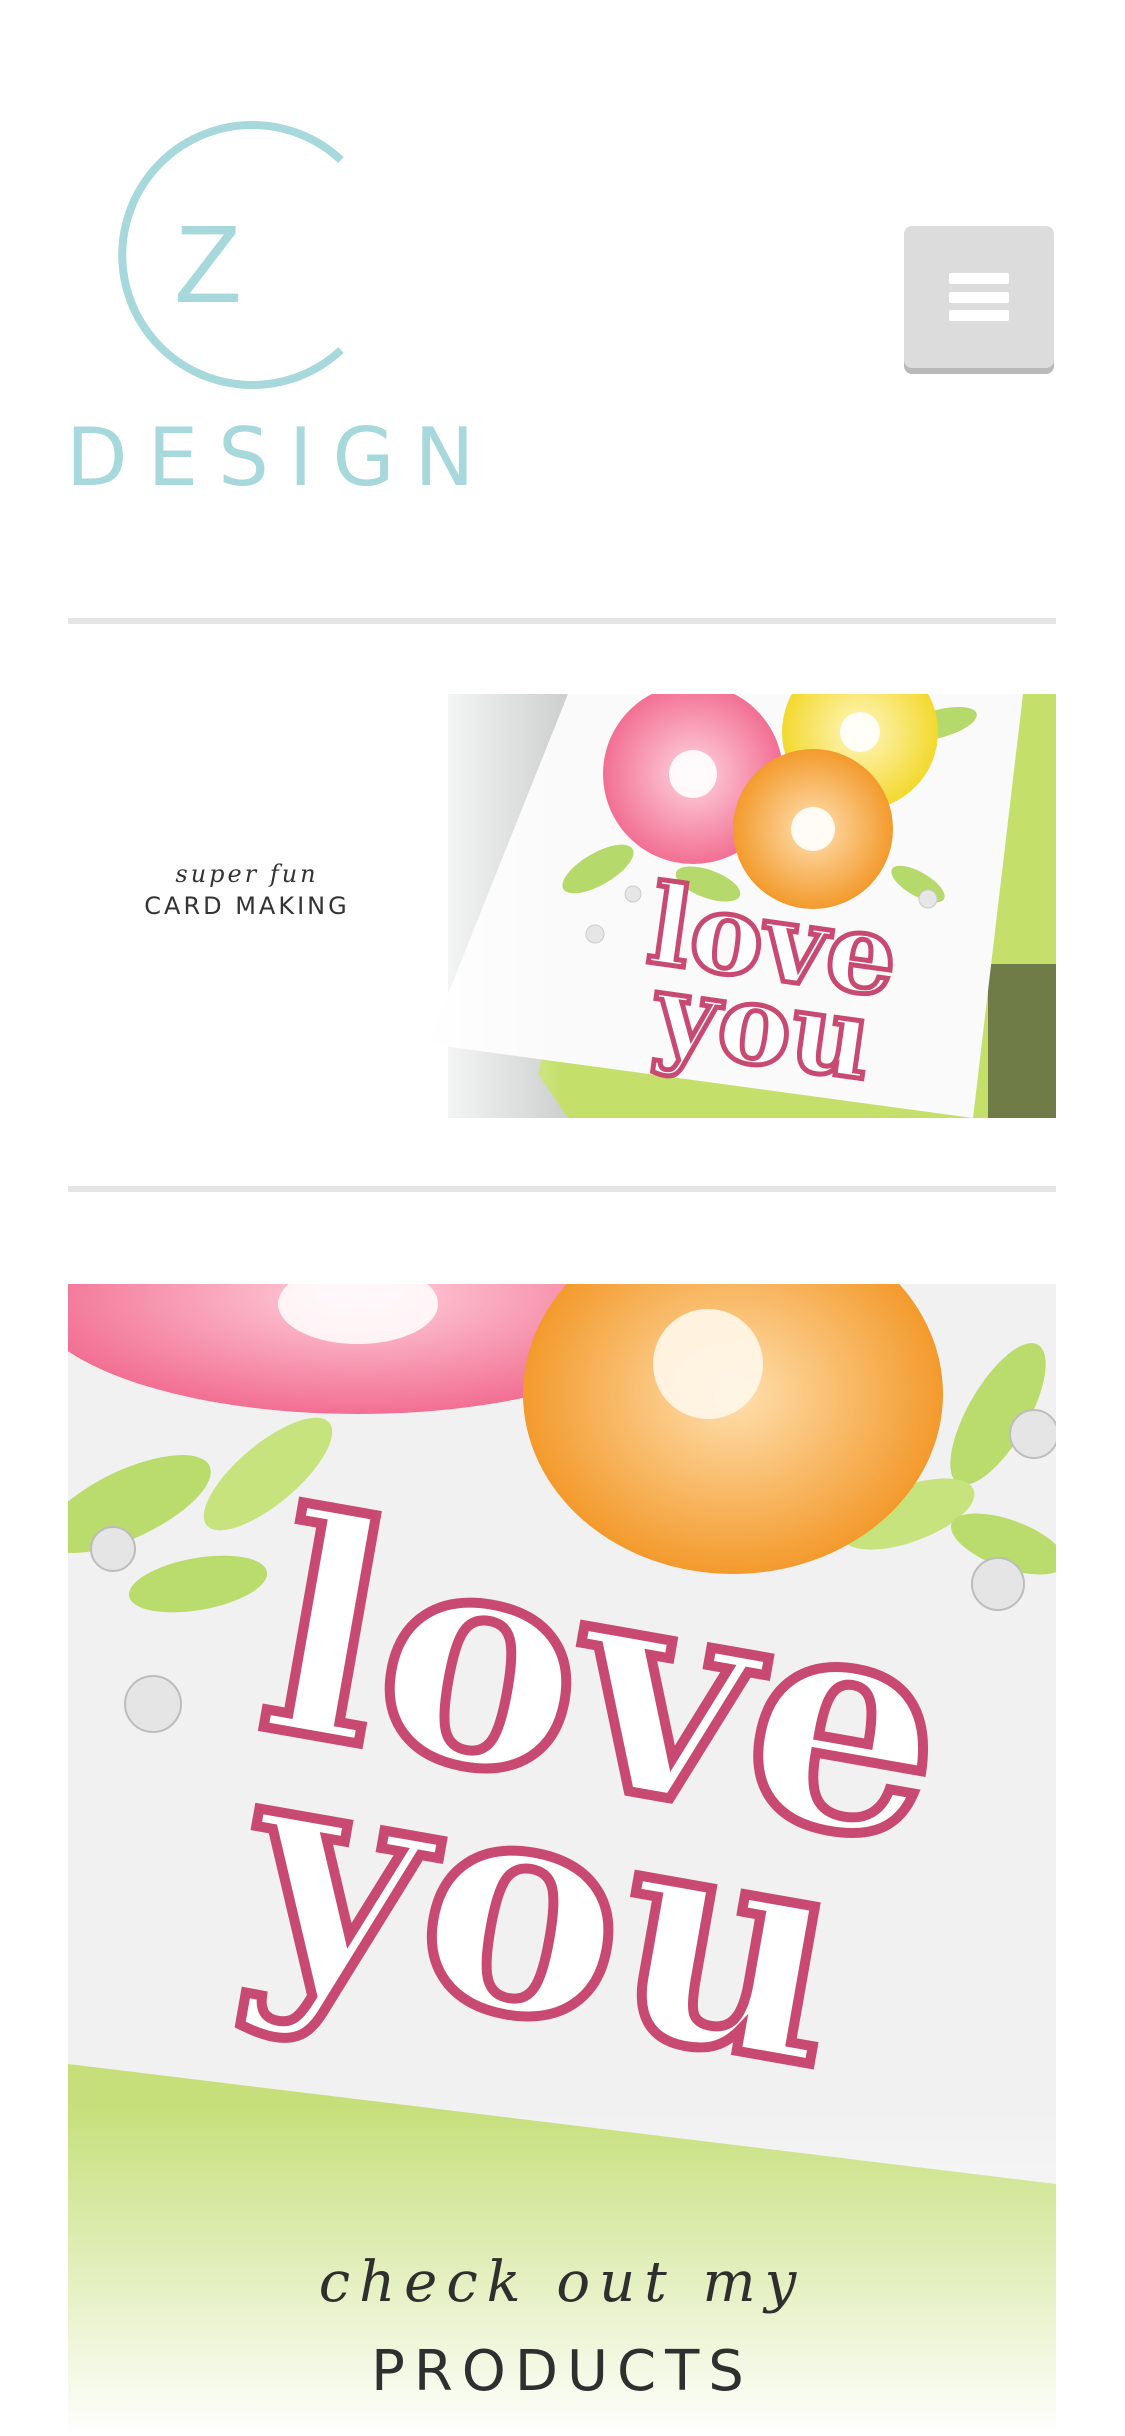 The height and width of the screenshot is (2436, 1125). I want to click on menu-button, so click(979, 297).